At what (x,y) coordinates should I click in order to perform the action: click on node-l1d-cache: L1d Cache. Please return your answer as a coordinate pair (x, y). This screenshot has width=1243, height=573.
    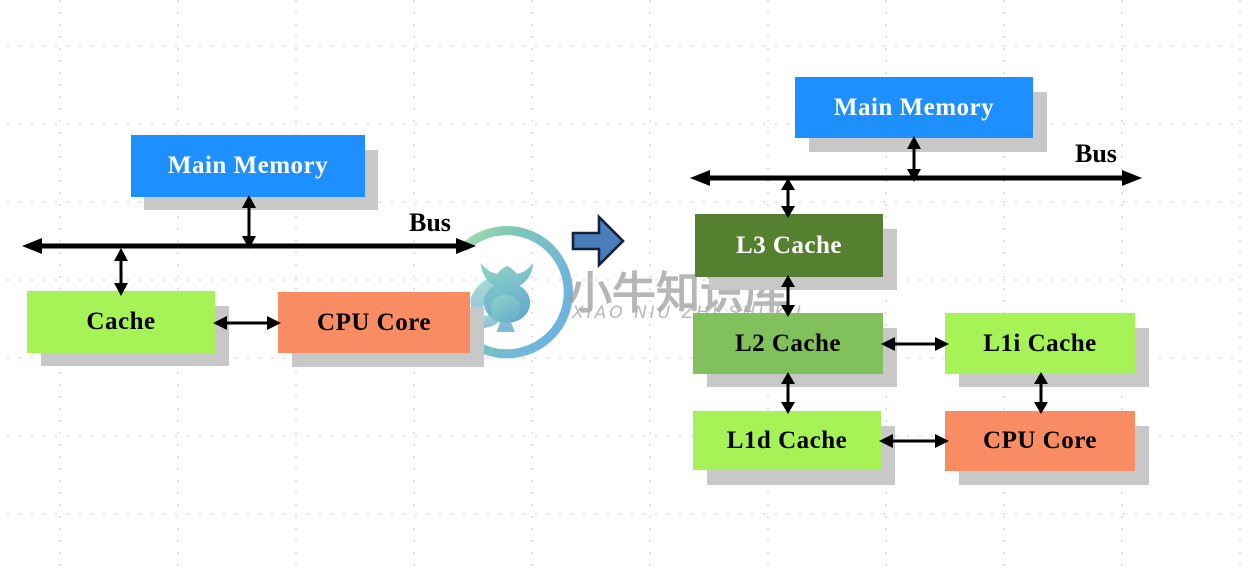
    Looking at the image, I should click on (787, 440).